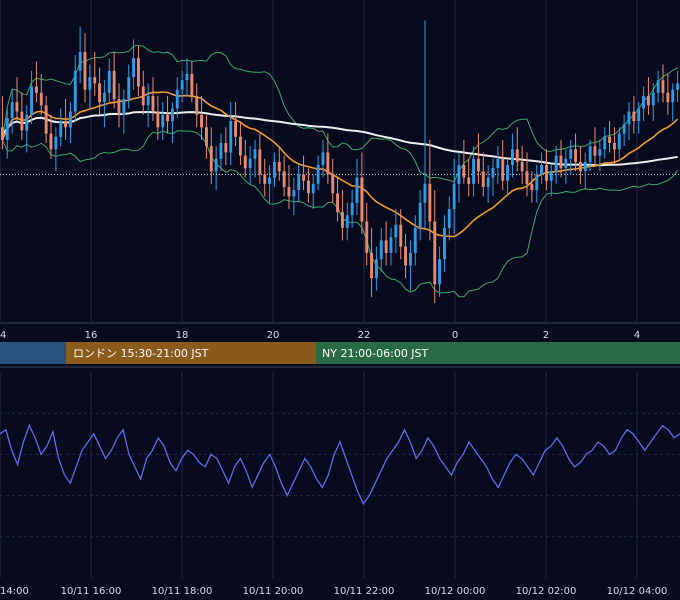 This screenshot has width=680, height=600. Describe the element at coordinates (141, 353) in the screenshot. I see `session-london-label: ロンドン 15:30-21:00 JST` at that location.